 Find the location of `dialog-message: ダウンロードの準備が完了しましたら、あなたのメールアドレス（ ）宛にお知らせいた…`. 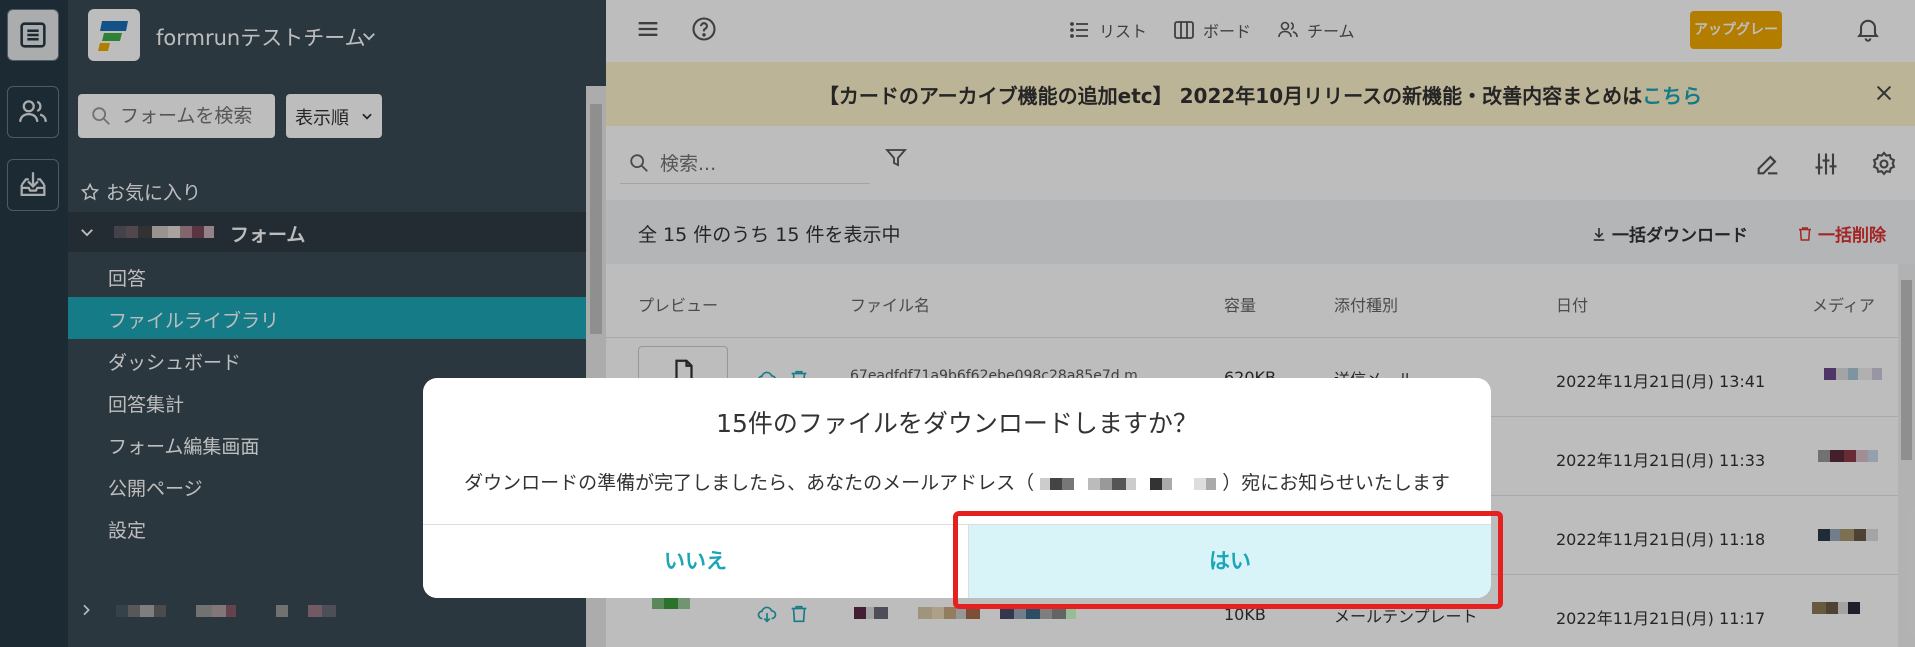

dialog-message: ダウンロードの準備が完了しましたら、あなたのメールアドレス（ ）宛にお知らせいた… is located at coordinates (957, 481).